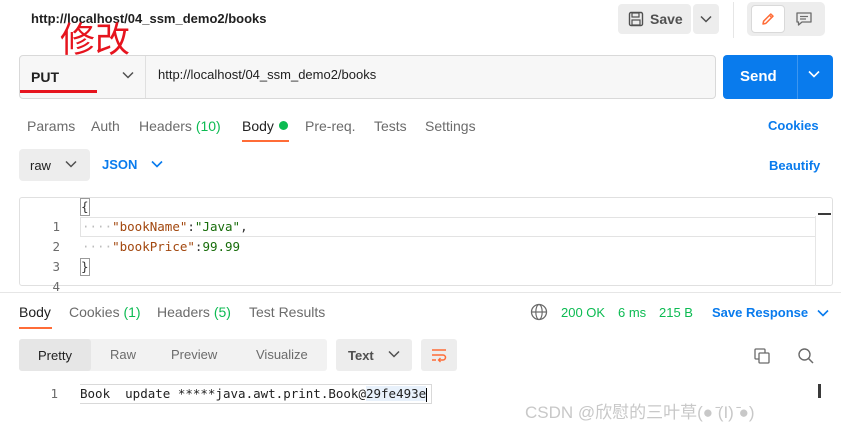 The image size is (841, 428). I want to click on response-text-highlight: 29fe493e, so click(396, 393).